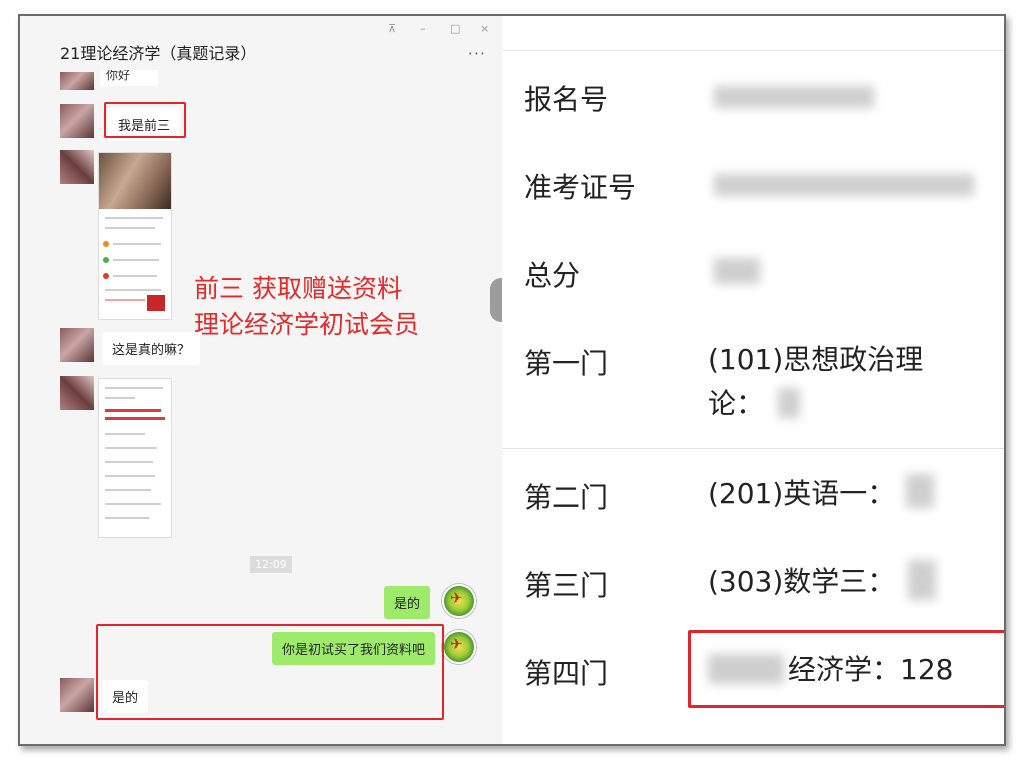  I want to click on close-icon: ×, so click(484, 28).